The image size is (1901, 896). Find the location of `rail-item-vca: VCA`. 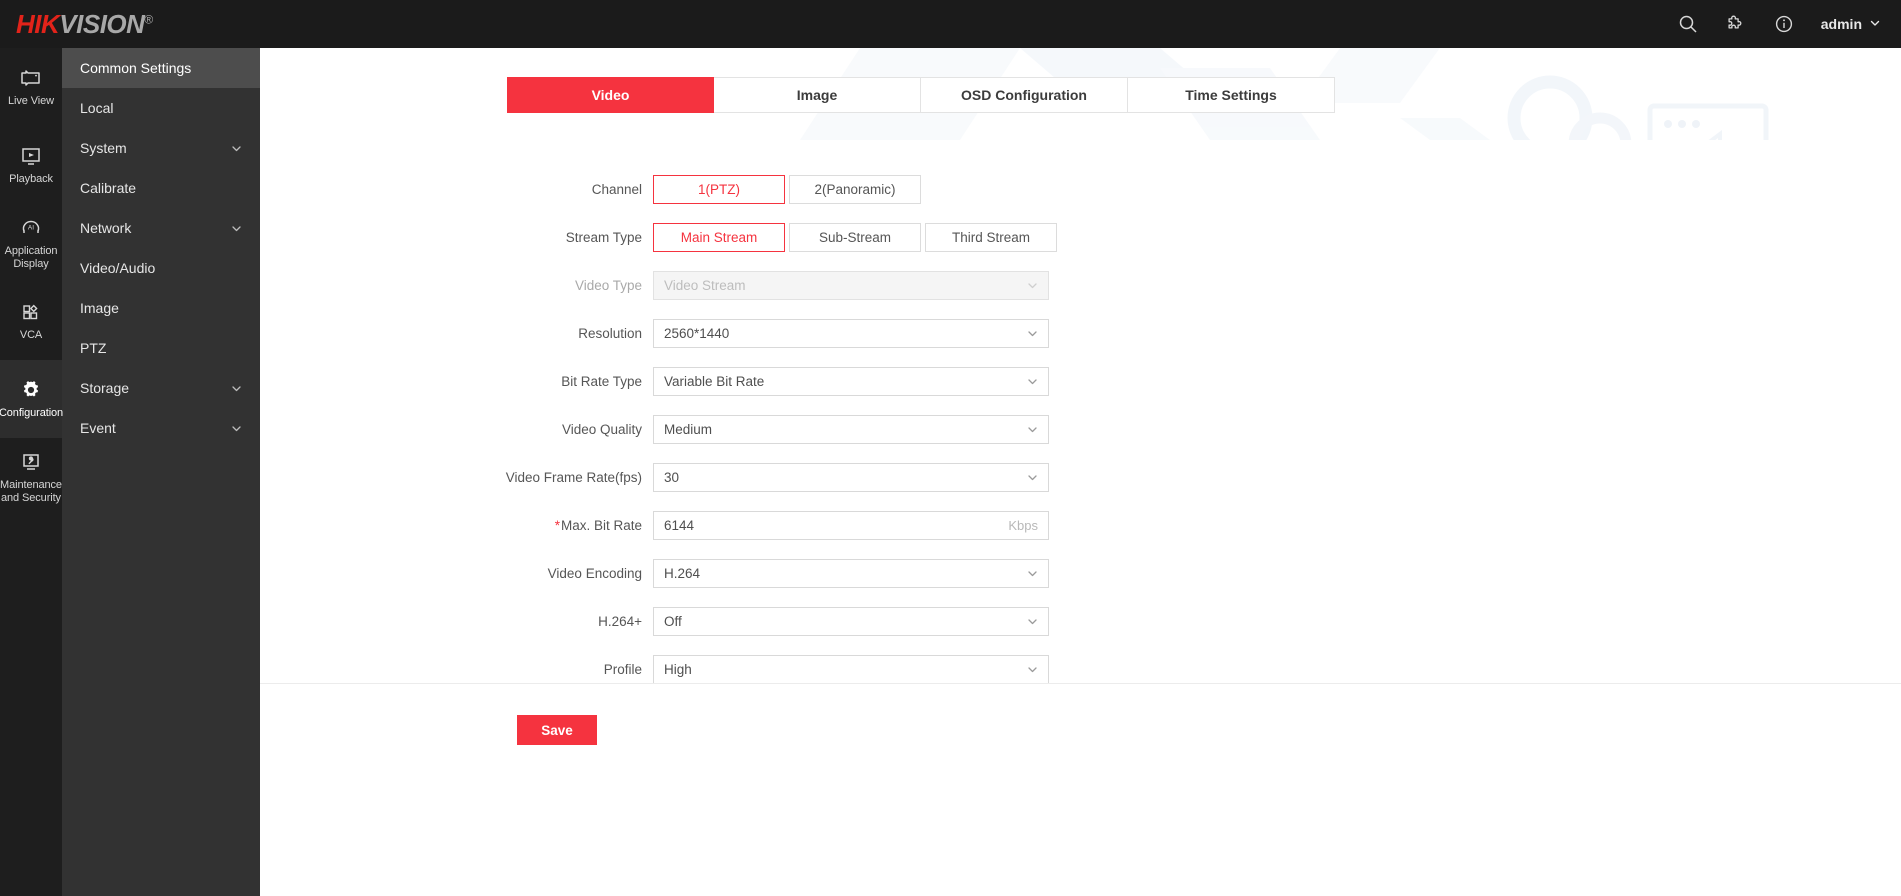

rail-item-vca: VCA is located at coordinates (31, 321).